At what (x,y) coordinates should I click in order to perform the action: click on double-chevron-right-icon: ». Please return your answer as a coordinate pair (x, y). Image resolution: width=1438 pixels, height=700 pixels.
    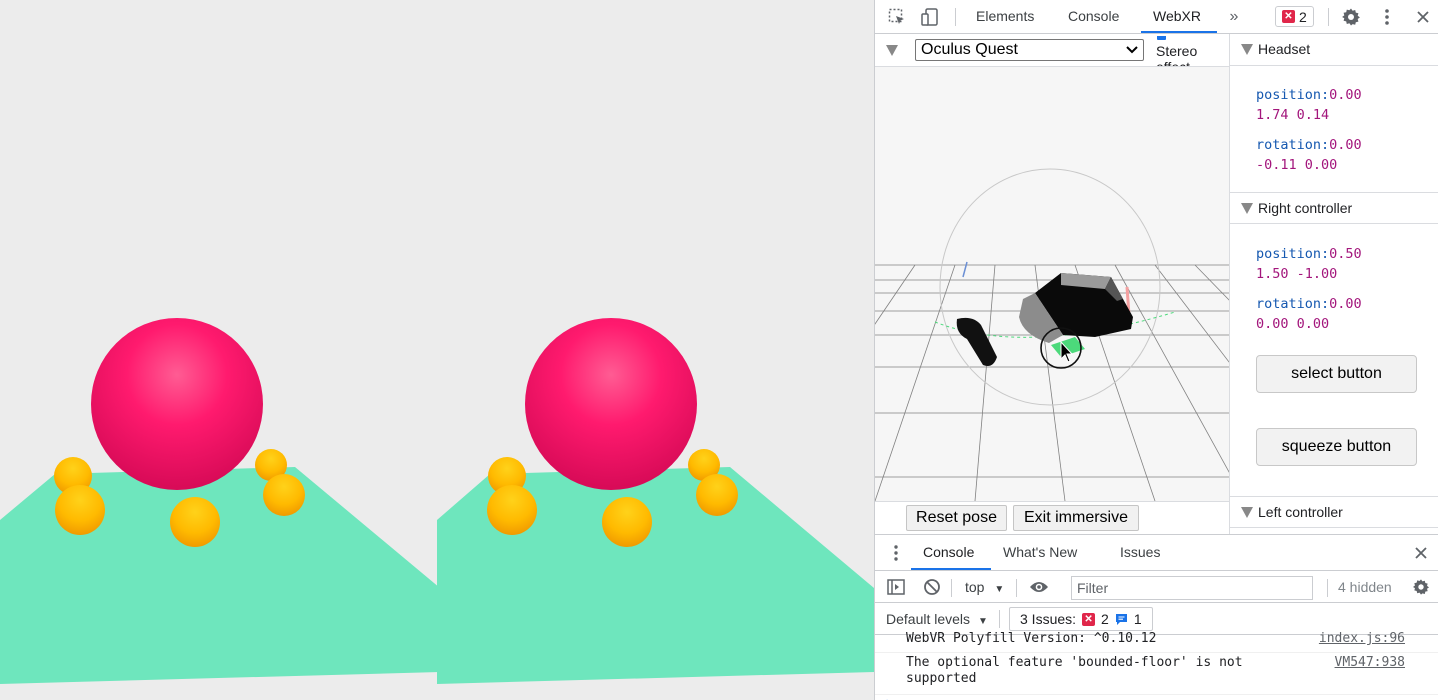
    Looking at the image, I should click on (1234, 16).